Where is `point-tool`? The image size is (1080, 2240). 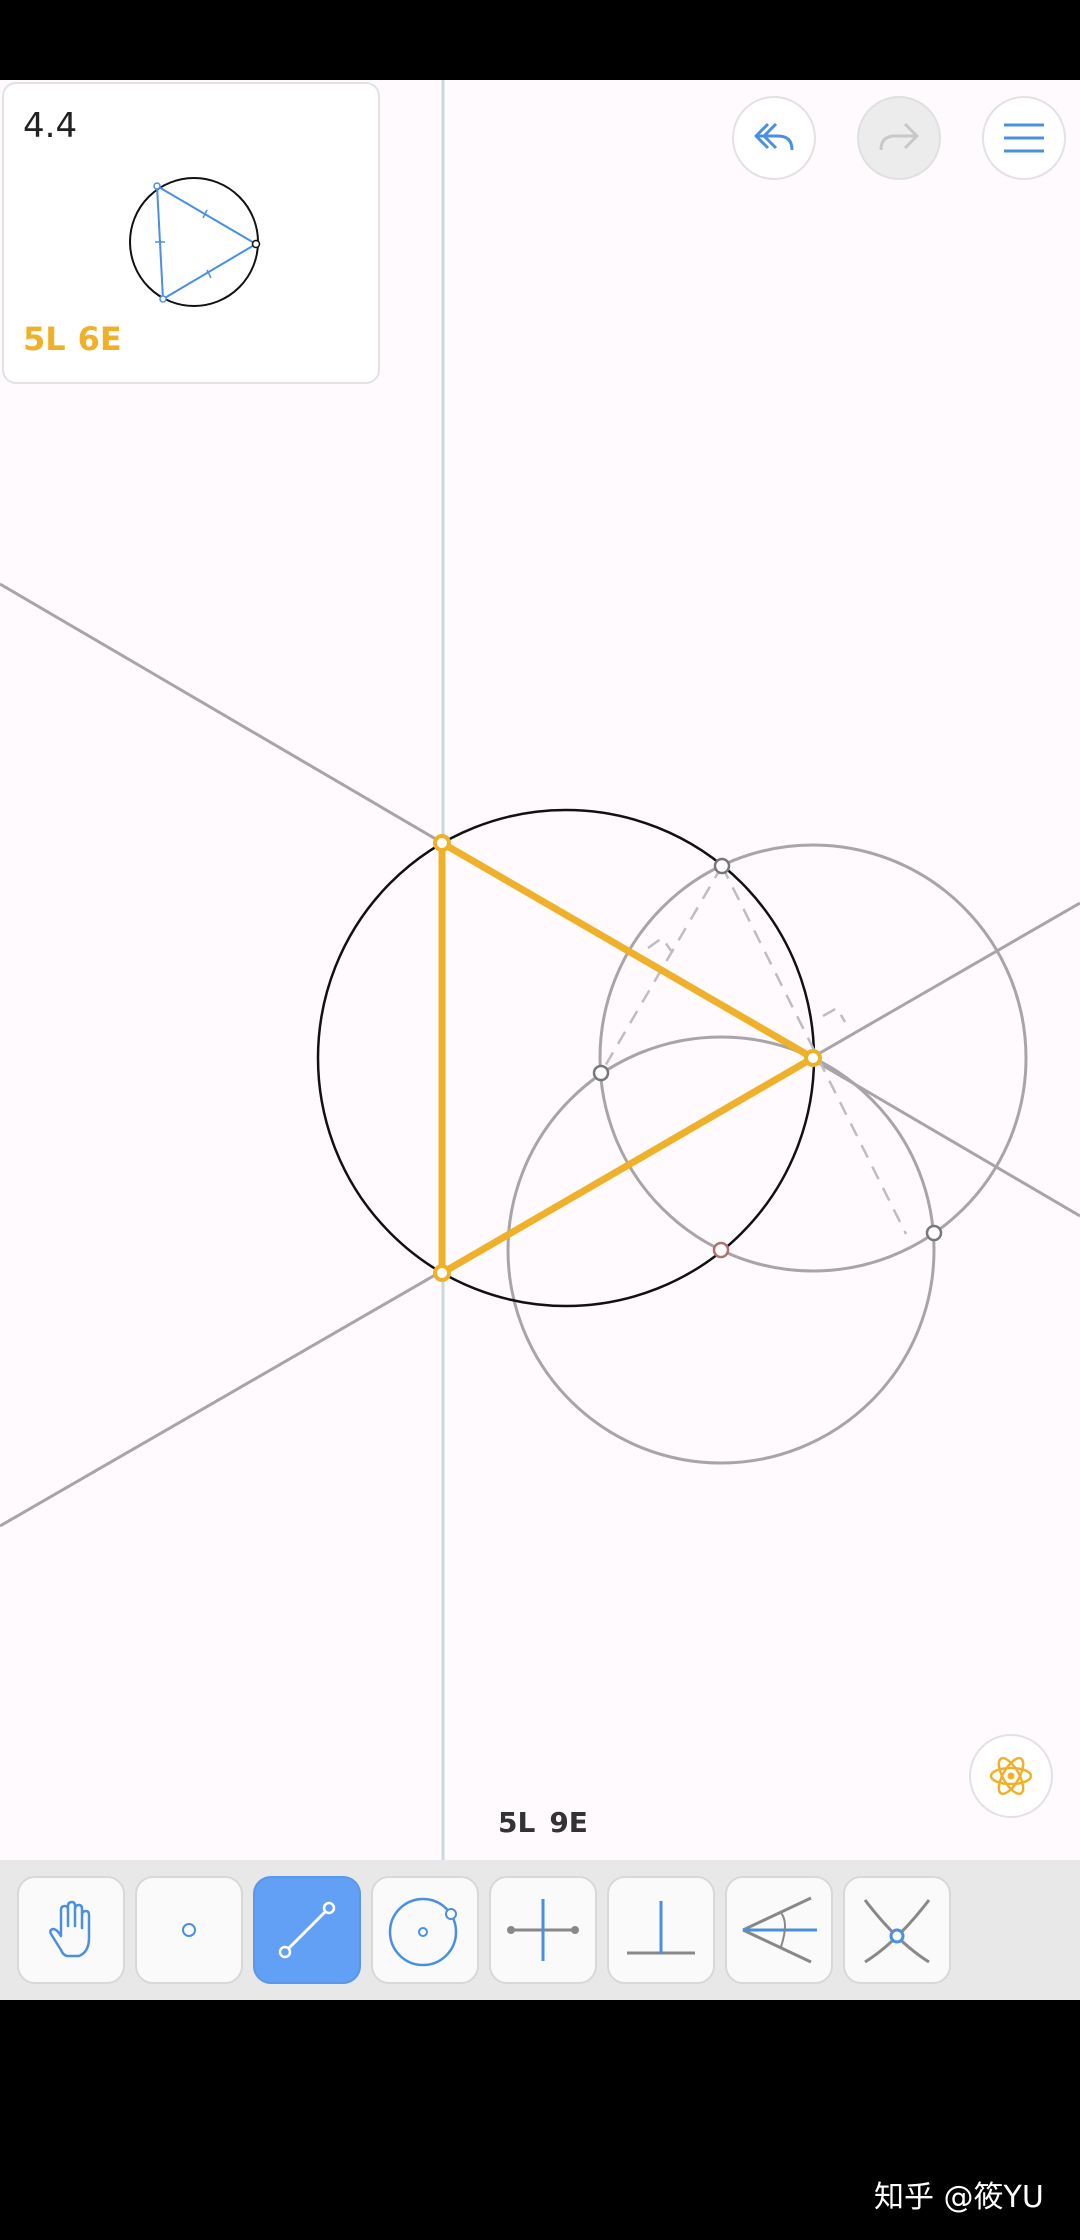 point-tool is located at coordinates (189, 1930).